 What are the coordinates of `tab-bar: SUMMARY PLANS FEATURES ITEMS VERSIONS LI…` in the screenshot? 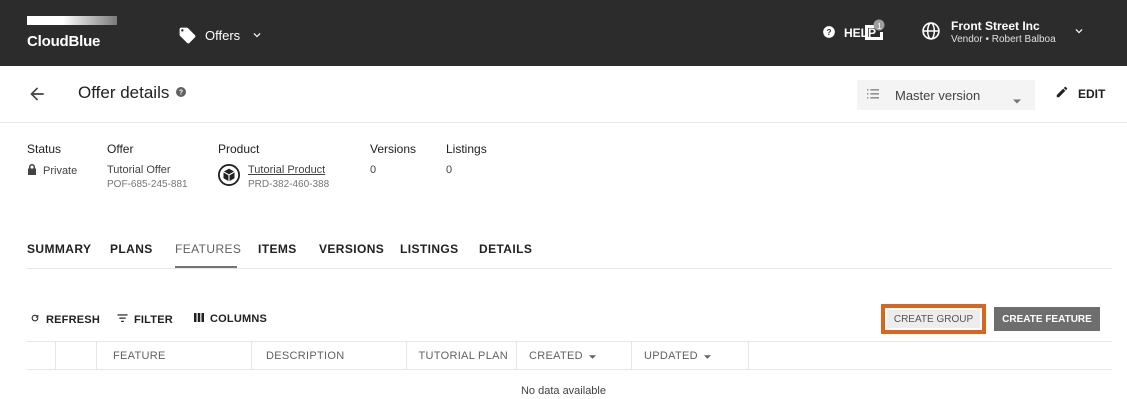 It's located at (569, 250).